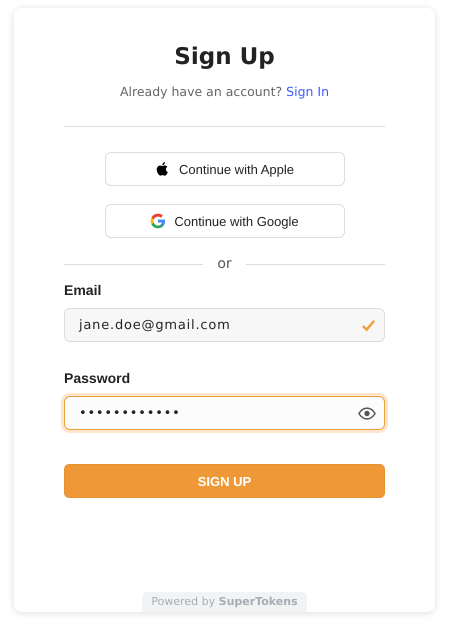 This screenshot has width=449, height=621. I want to click on powered-by-badge: Powered by SuperTokens, so click(224, 602).